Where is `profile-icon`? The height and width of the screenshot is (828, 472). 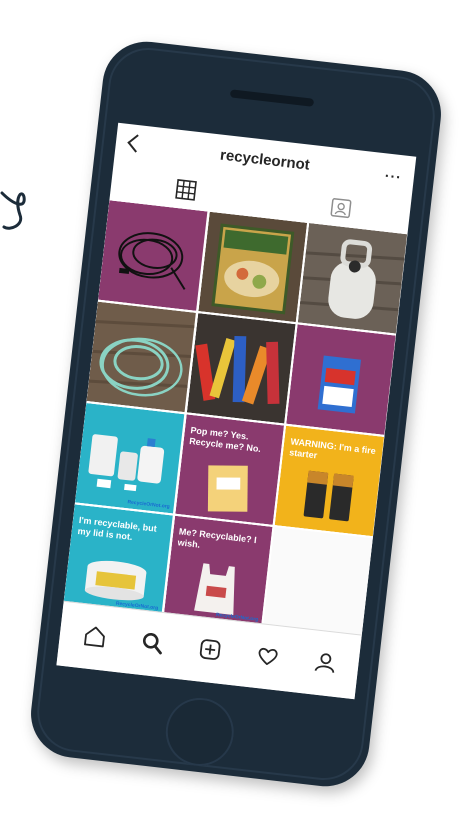 profile-icon is located at coordinates (325, 662).